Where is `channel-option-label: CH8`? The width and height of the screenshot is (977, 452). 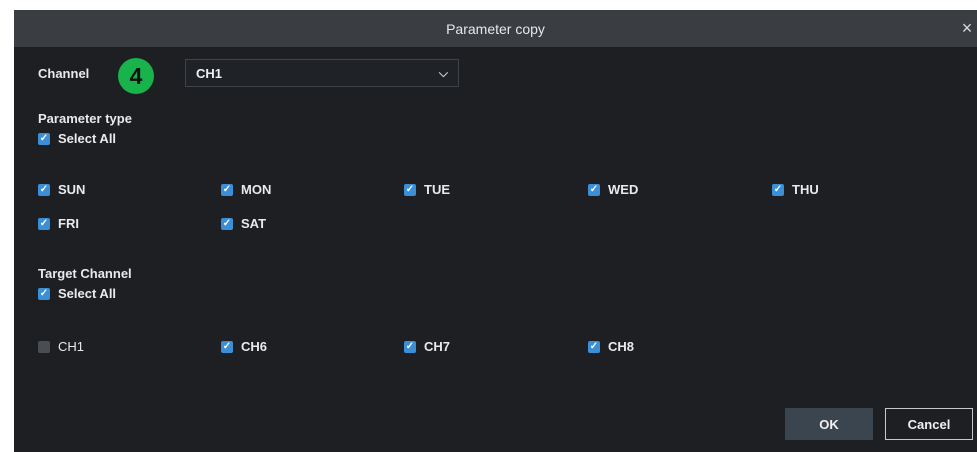 channel-option-label: CH8 is located at coordinates (621, 346).